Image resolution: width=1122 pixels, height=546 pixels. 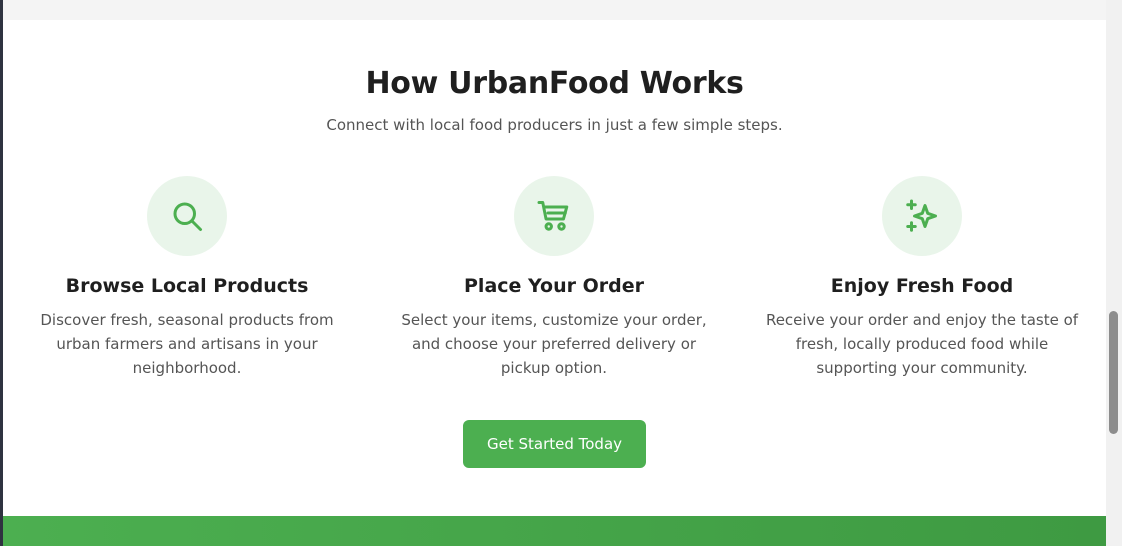 I want to click on get-started-button: Get Started Today, so click(x=554, y=444).